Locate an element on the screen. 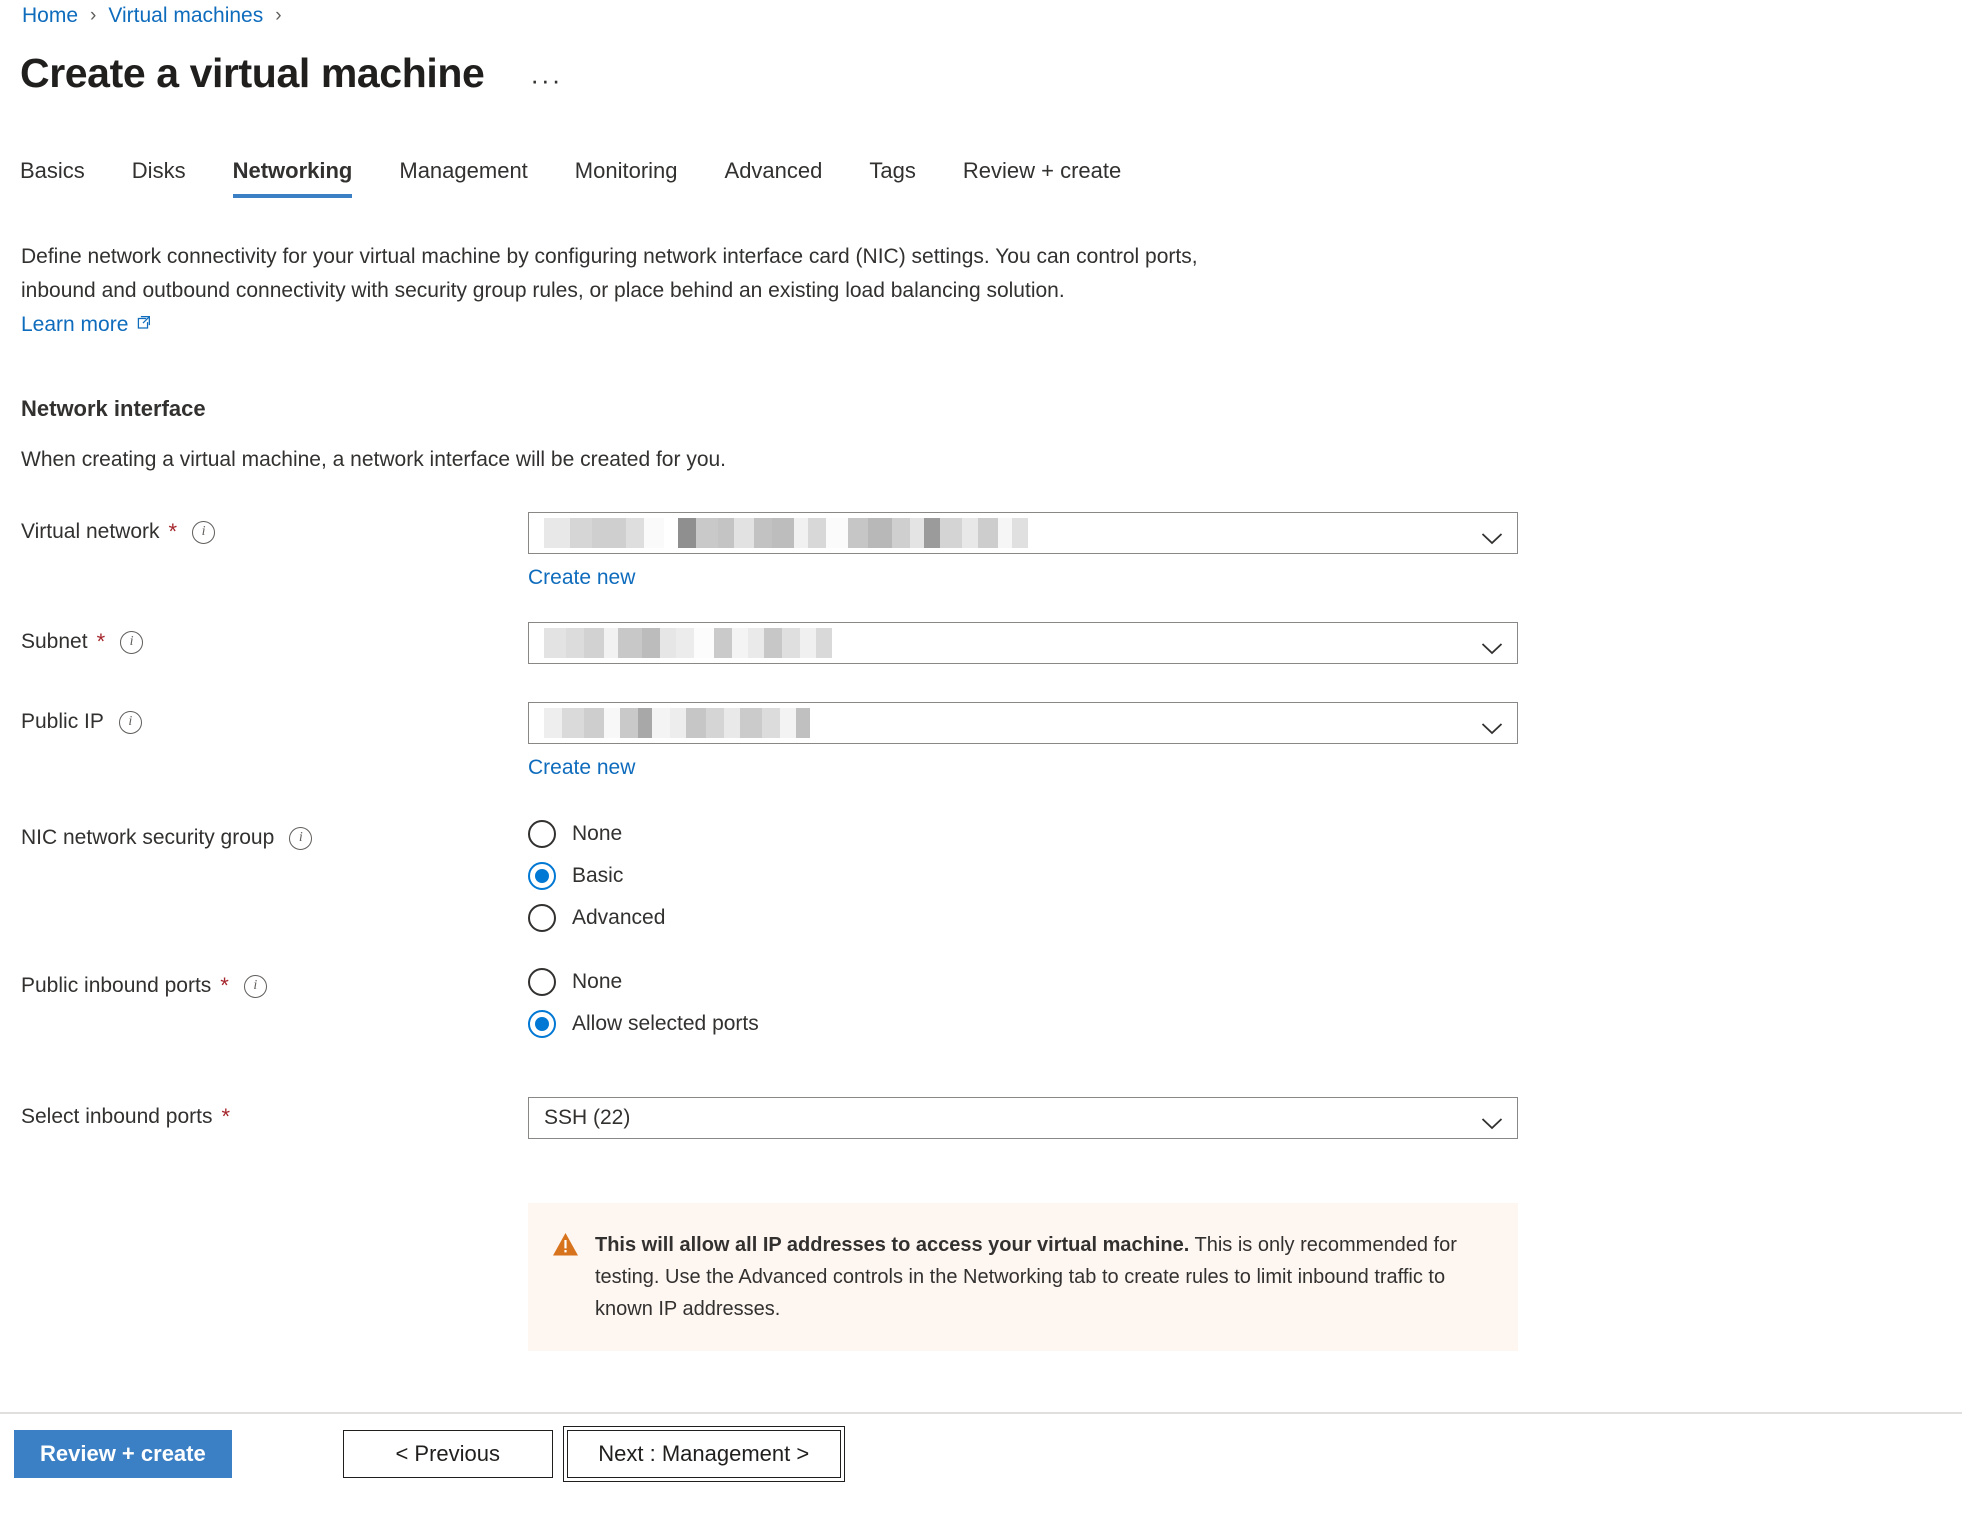 Image resolution: width=1962 pixels, height=1528 pixels. select-inbound-ports-value: SSH (22) is located at coordinates (587, 1117).